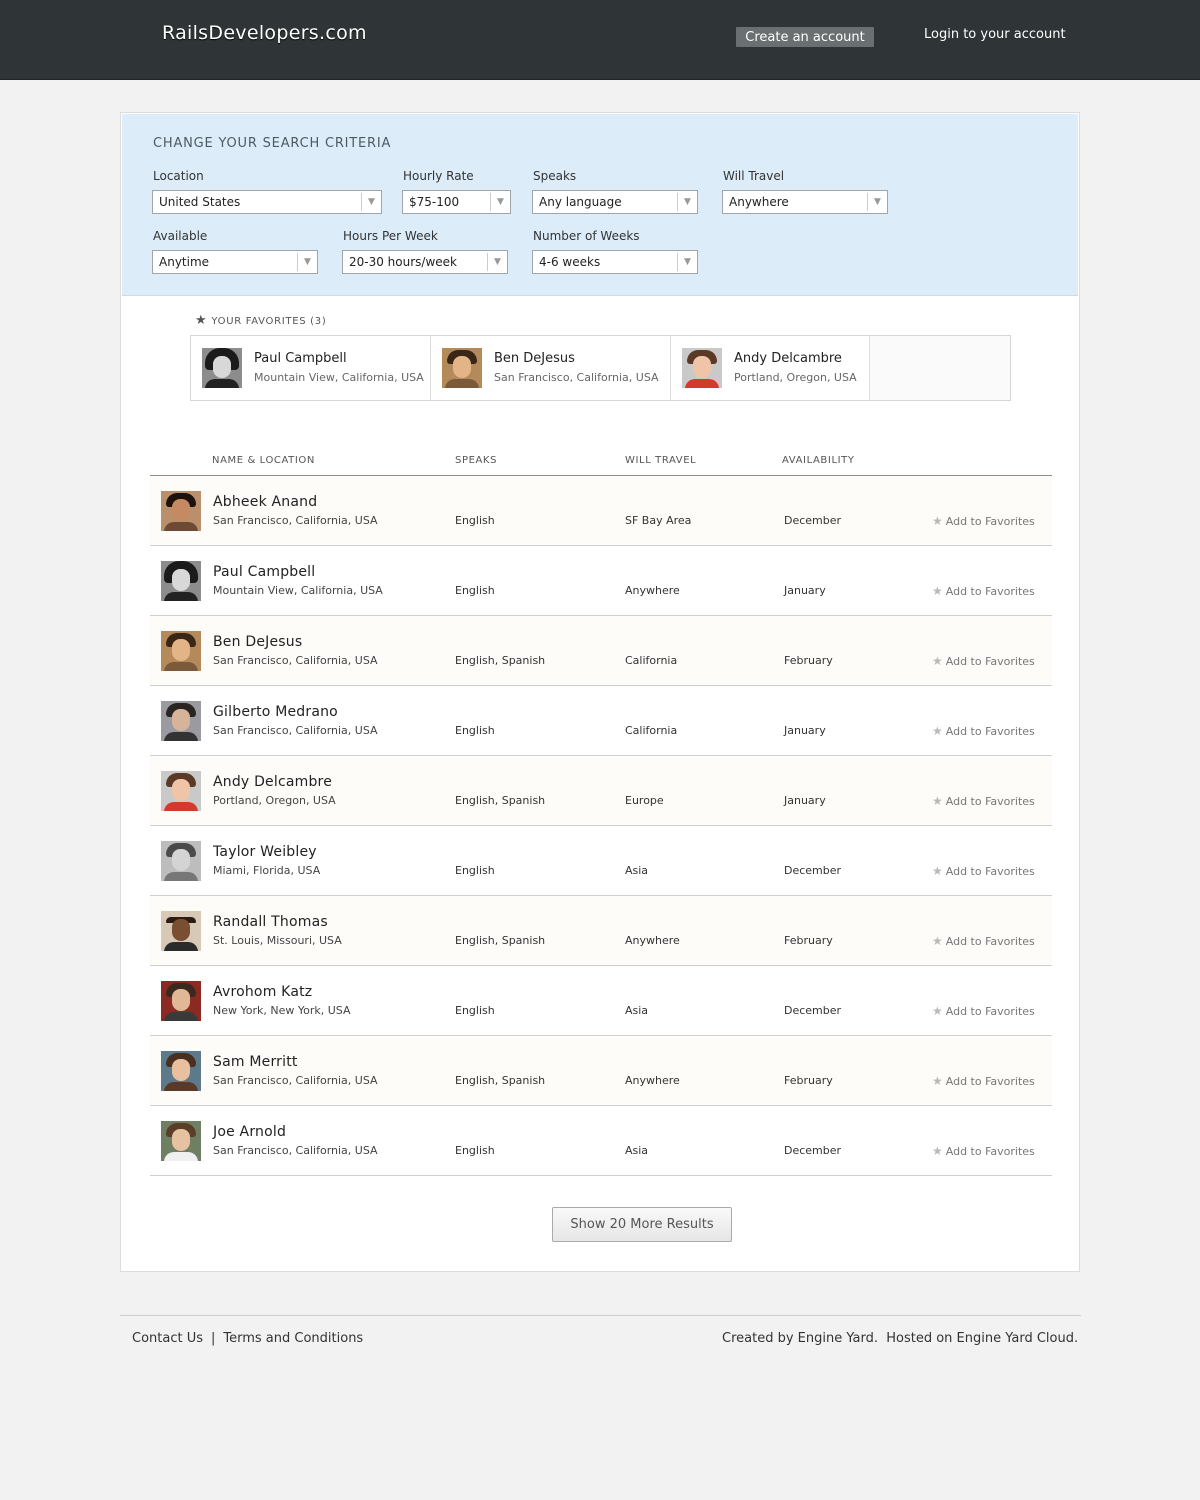 The height and width of the screenshot is (1500, 1200). Describe the element at coordinates (805, 37) in the screenshot. I see `create-account-button: Create an account` at that location.